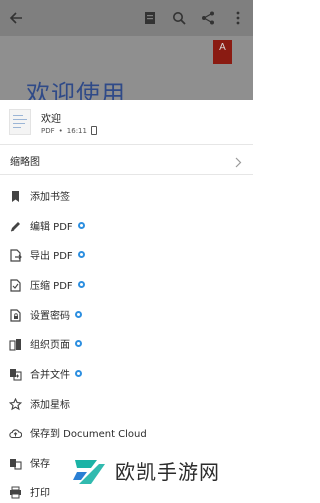 The width and height of the screenshot is (320, 503). I want to click on bookmark-icon, so click(15, 195).